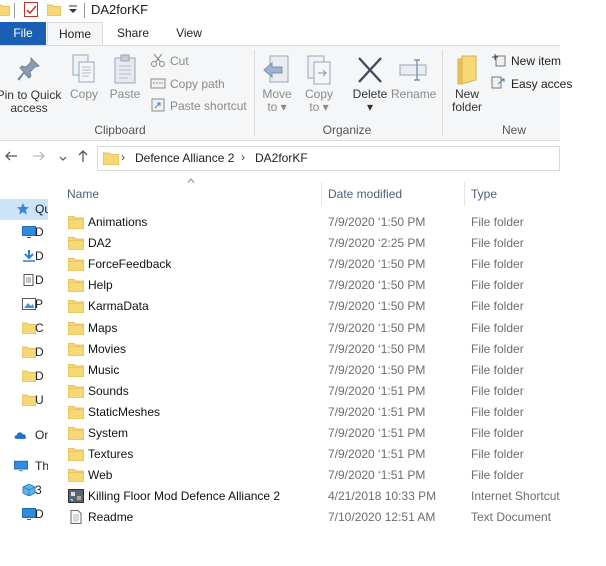 The height and width of the screenshot is (566, 606). What do you see at coordinates (377, 285) in the screenshot?
I see `file-date-modified: 7/9/2020 ‘1:50 PM` at bounding box center [377, 285].